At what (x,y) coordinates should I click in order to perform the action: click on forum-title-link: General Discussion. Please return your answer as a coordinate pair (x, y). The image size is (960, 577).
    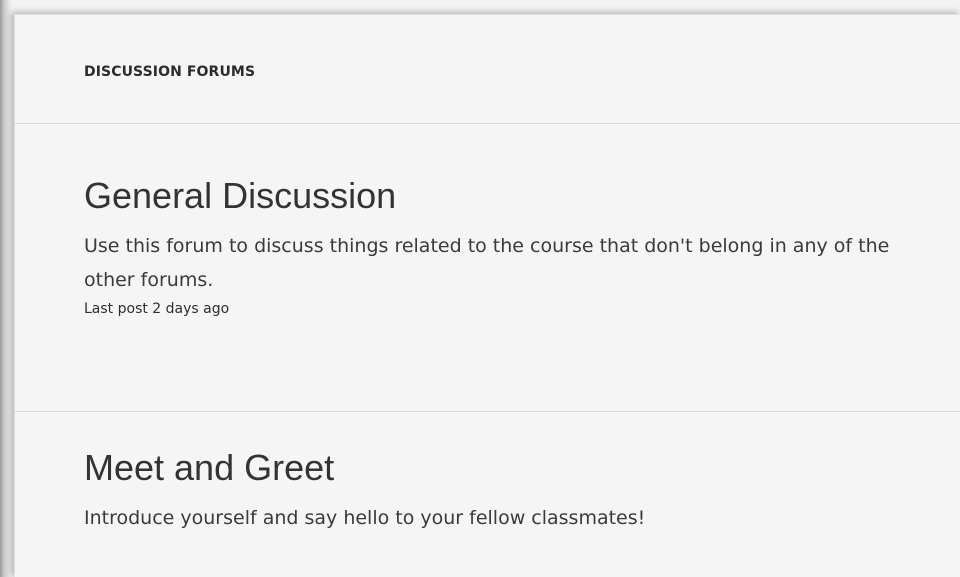
    Looking at the image, I should click on (240, 195).